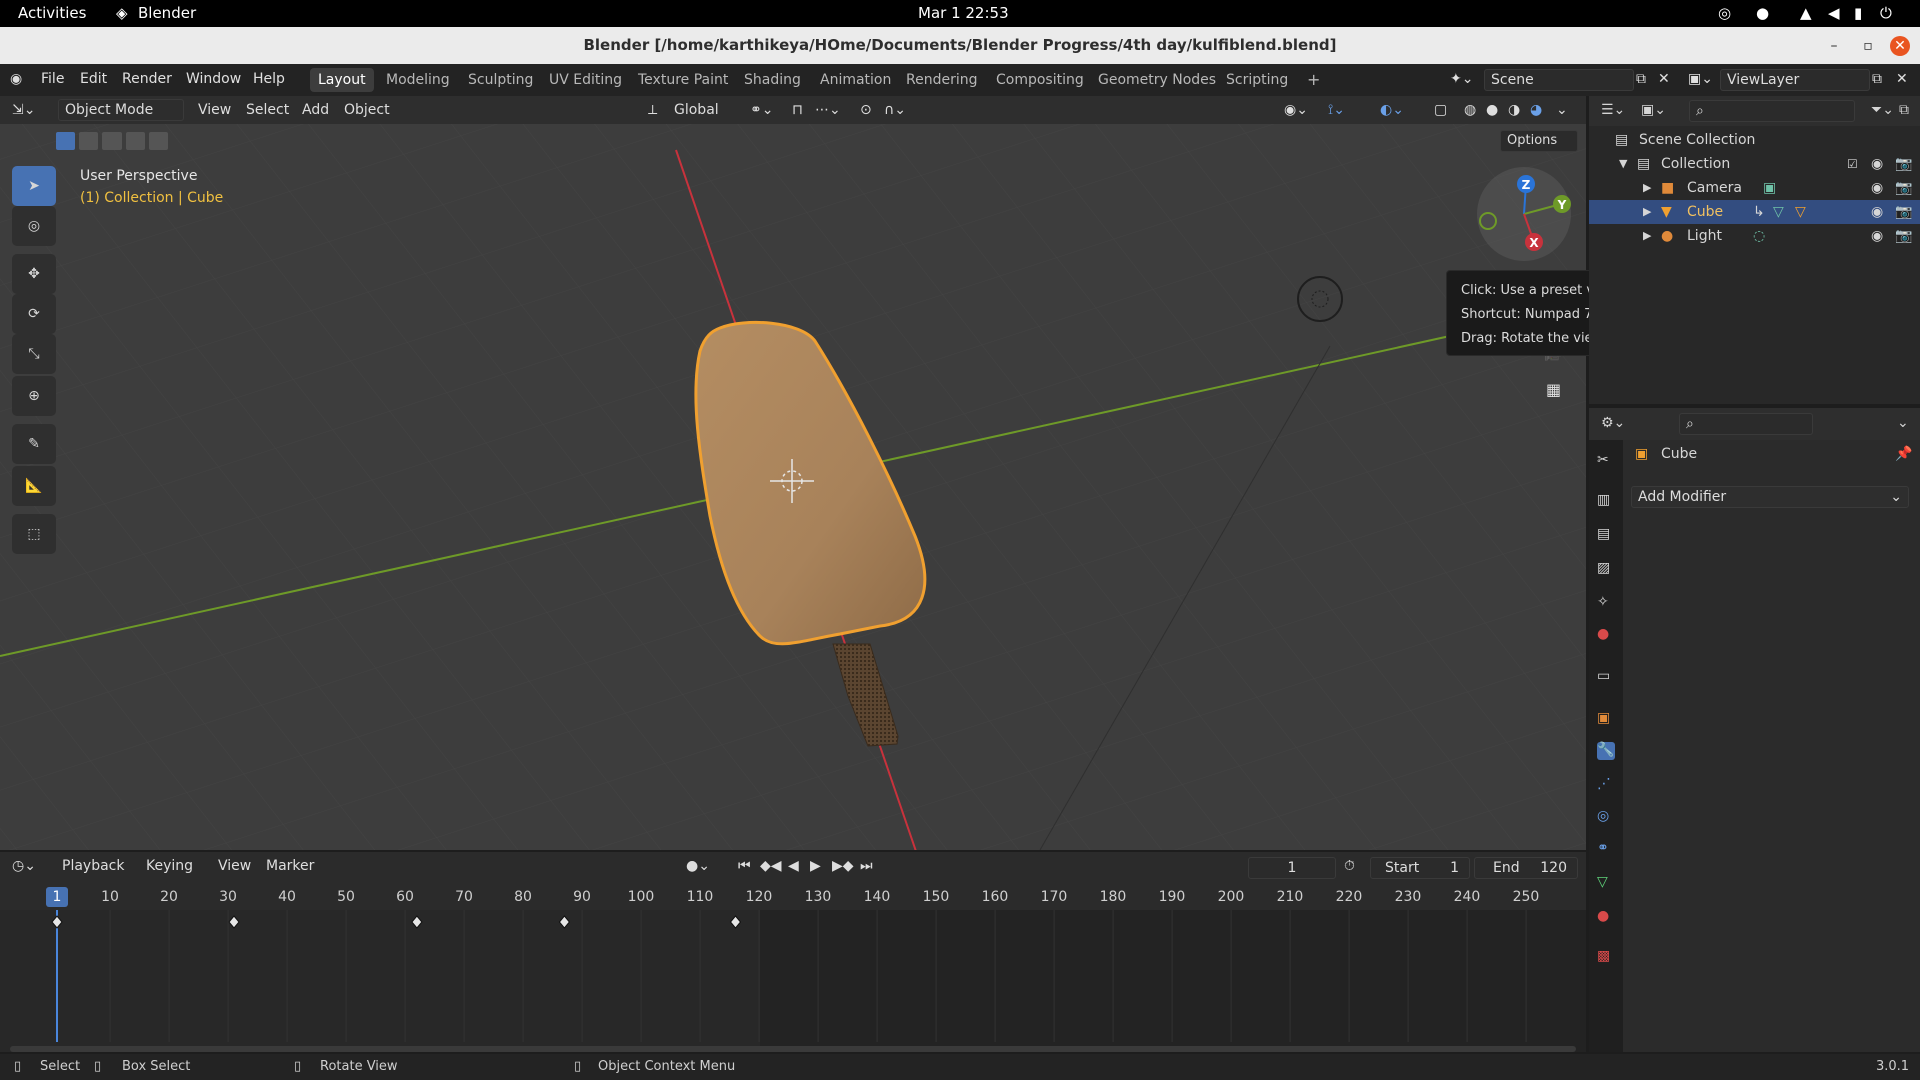  I want to click on collection-tab-icon: ▭, so click(1606, 677).